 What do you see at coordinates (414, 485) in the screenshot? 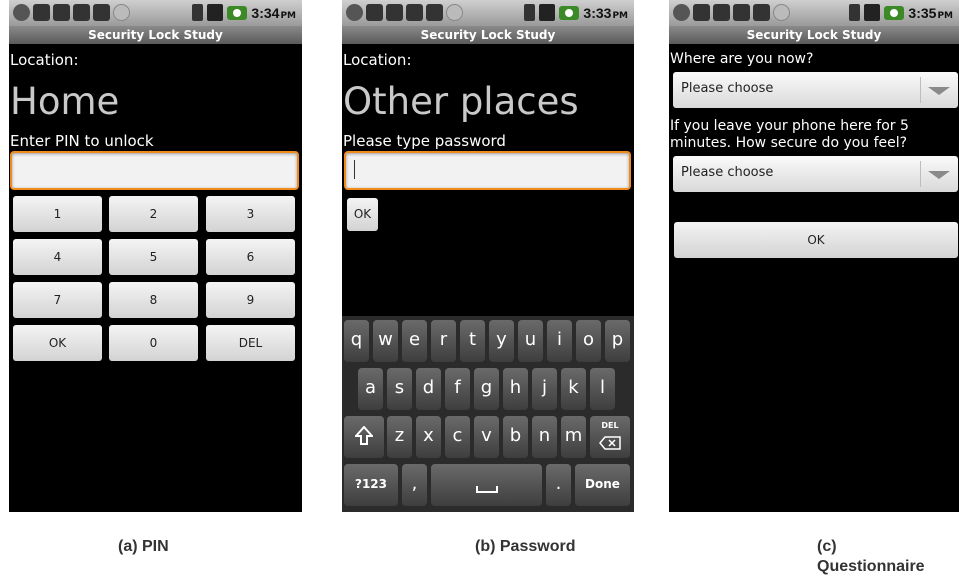
I see `comma-key: ,` at bounding box center [414, 485].